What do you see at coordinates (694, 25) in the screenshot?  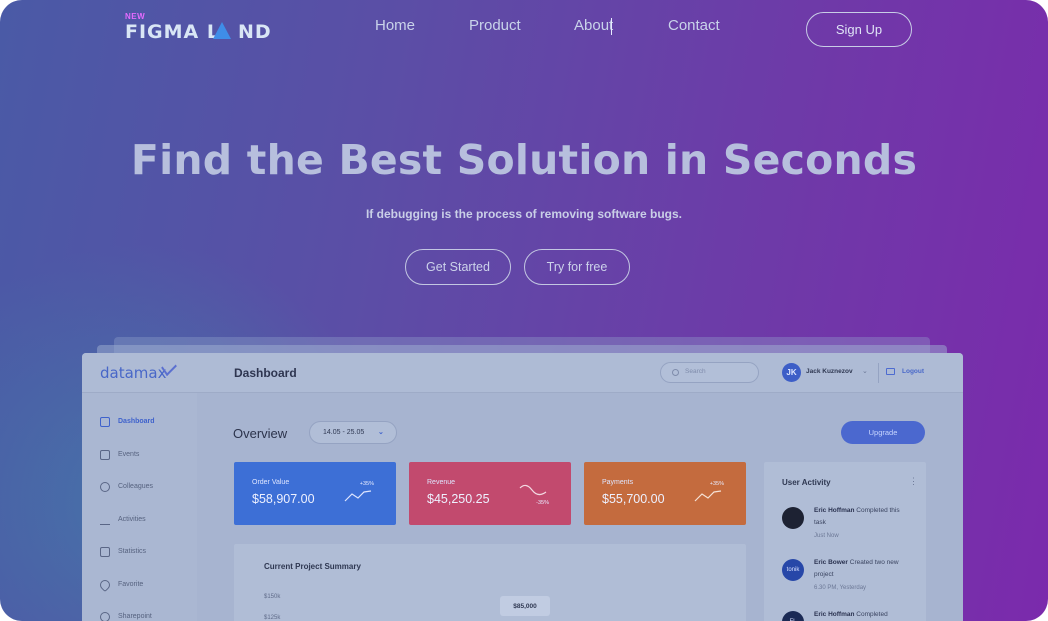 I see `nav-link-contact: Contact` at bounding box center [694, 25].